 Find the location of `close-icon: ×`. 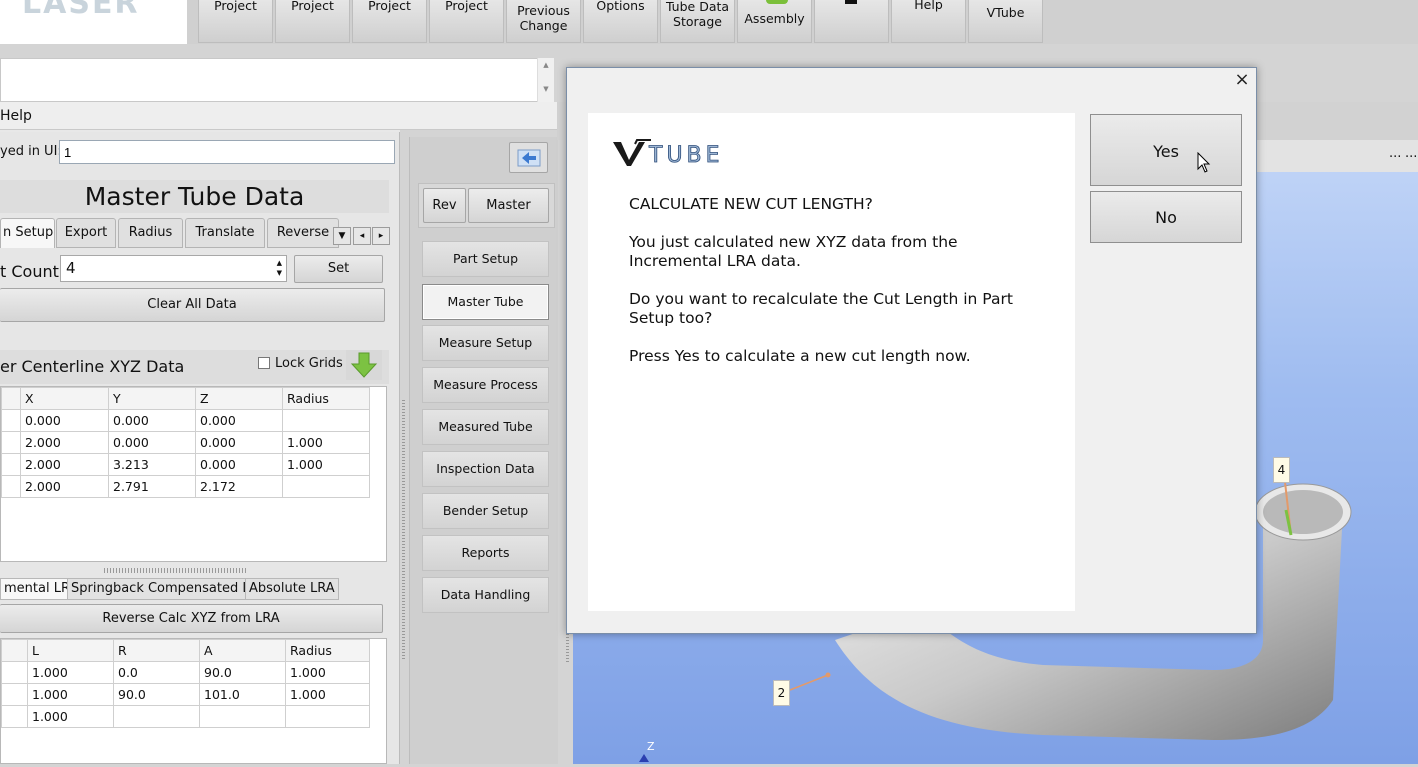

close-icon: × is located at coordinates (1242, 80).